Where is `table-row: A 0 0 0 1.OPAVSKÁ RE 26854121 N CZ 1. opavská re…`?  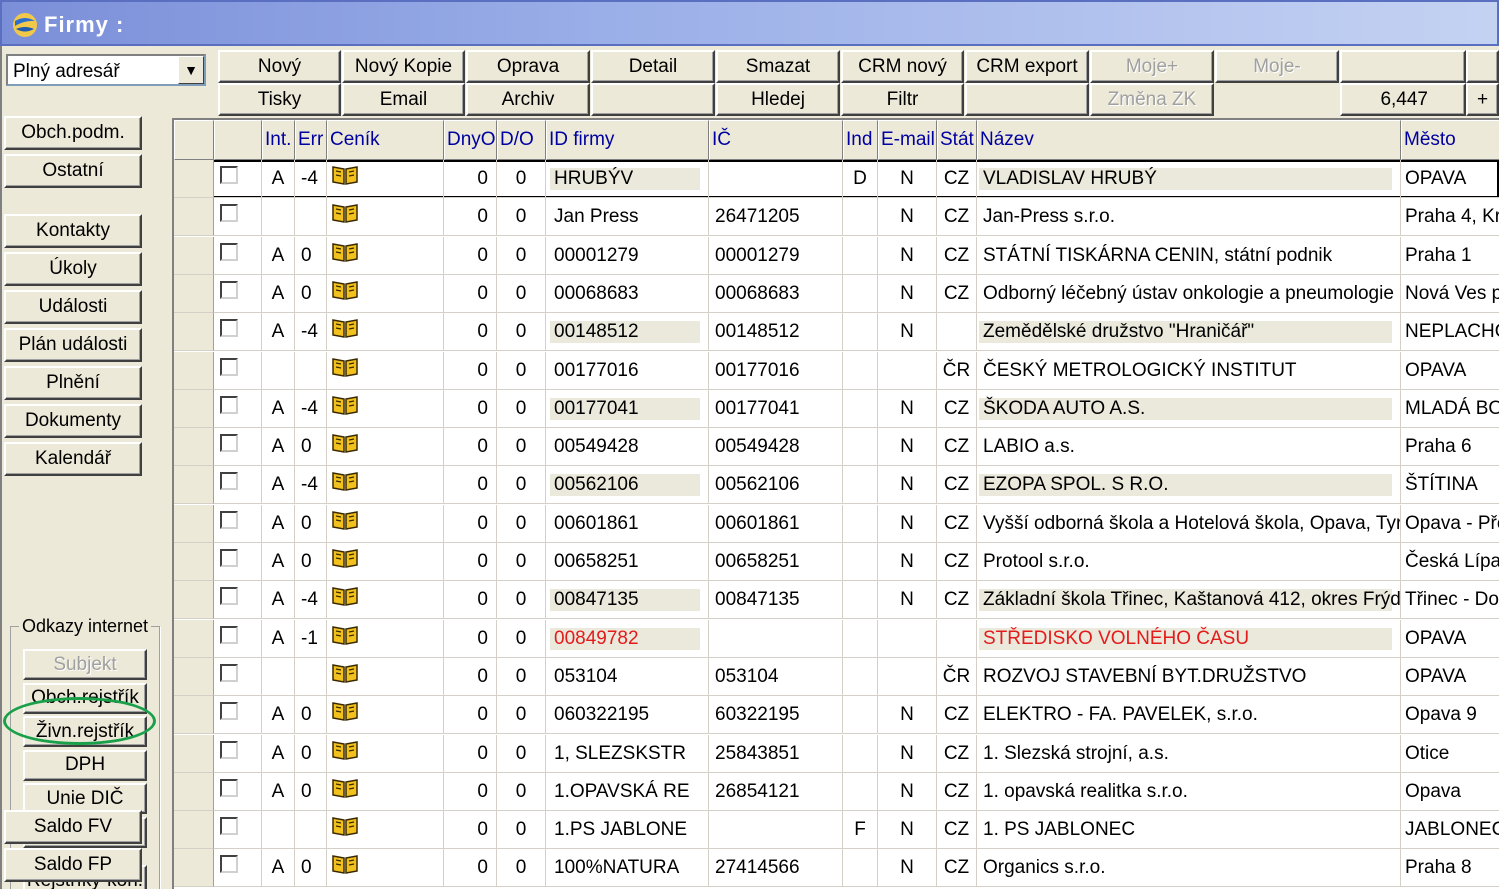
table-row: A 0 0 0 1.OPAVSKÁ RE 26854121 N CZ 1. opavská re… is located at coordinates (836, 791).